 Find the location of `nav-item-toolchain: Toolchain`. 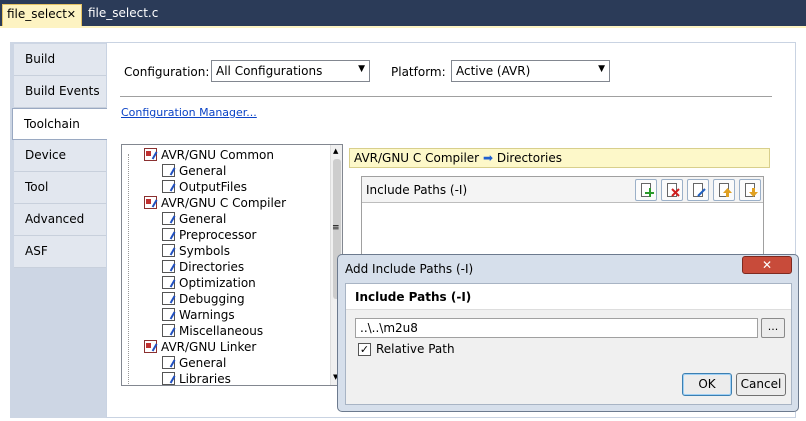

nav-item-toolchain: Toolchain is located at coordinates (59, 124).